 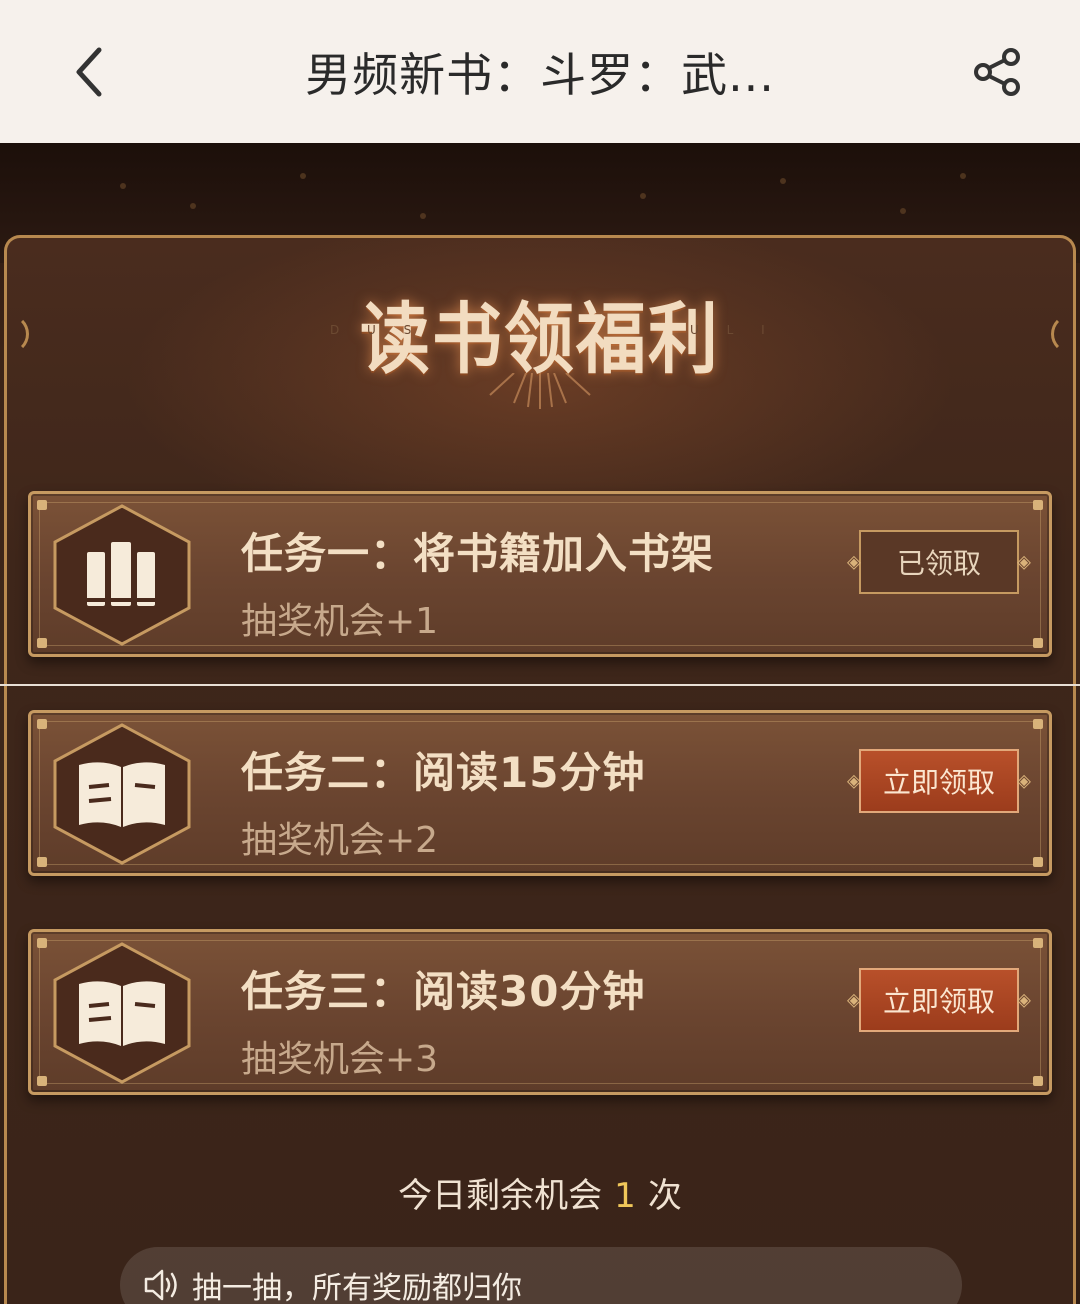 I want to click on task-title: 任务一：将书籍加入书架, so click(x=478, y=553).